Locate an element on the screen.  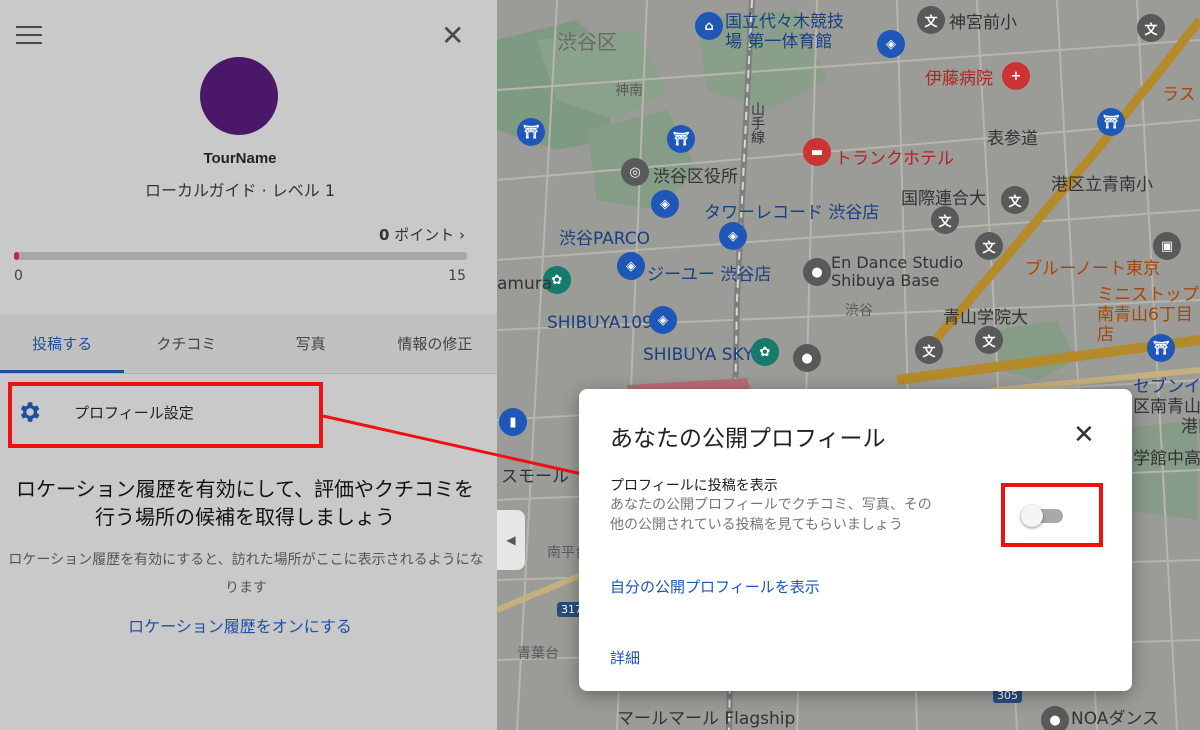
highlight-box is located at coordinates (1052, 515).